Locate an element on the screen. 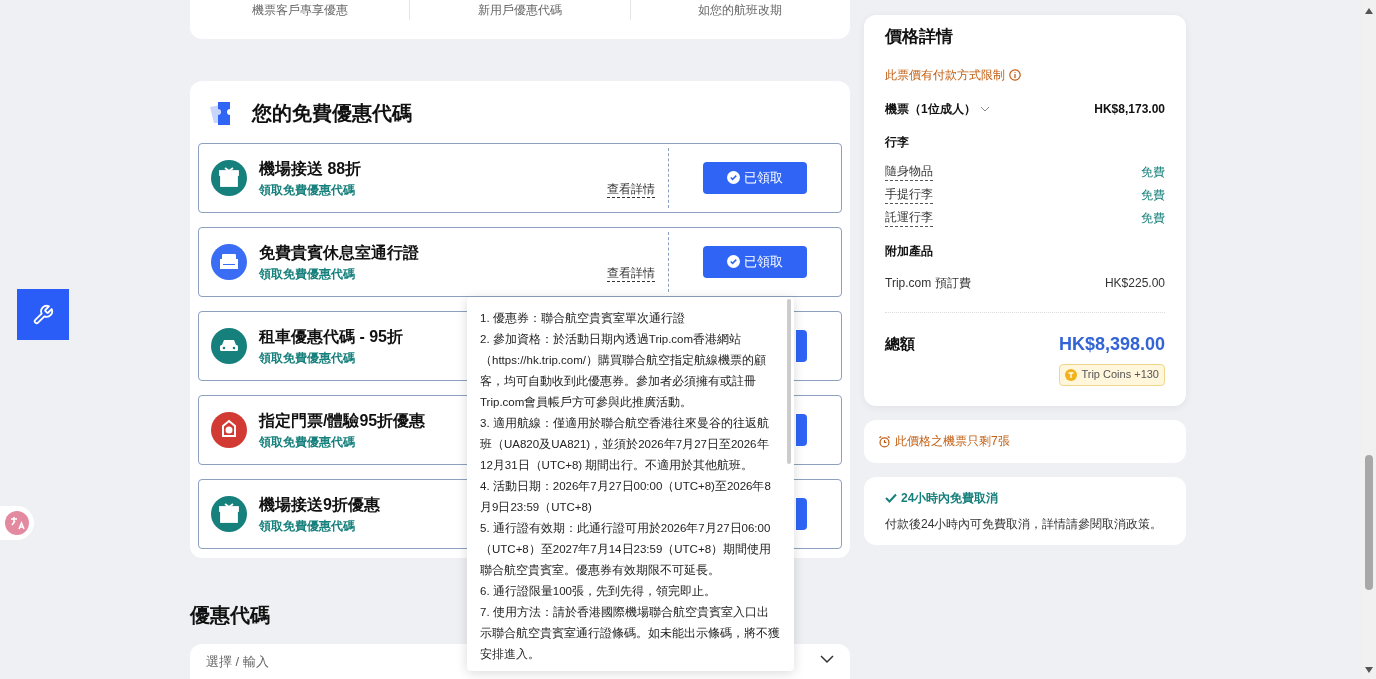  terms-paragraph: 5. 通行證有效期：此通行證可用於2026年7月27日06:00（UTC+8）至2027年7月14日23:59（UTC+8）期間使用聯合航空貴賓室。優惠券有效期限不可延長。 is located at coordinates (626, 549).